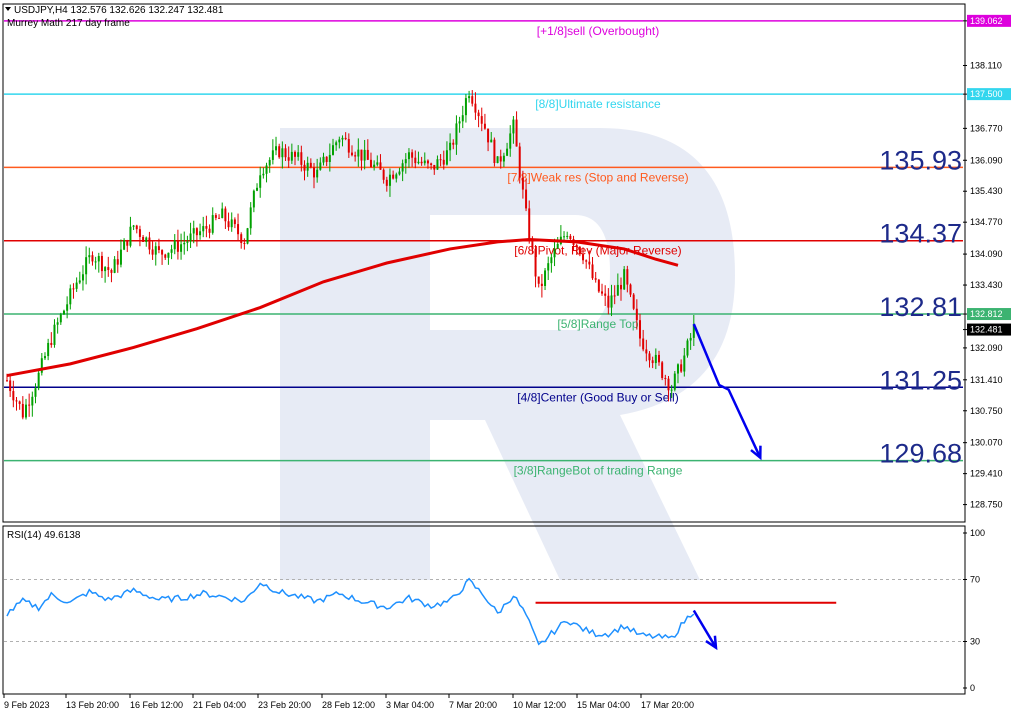  I want to click on collapse-triangle-icon, so click(8, 9).